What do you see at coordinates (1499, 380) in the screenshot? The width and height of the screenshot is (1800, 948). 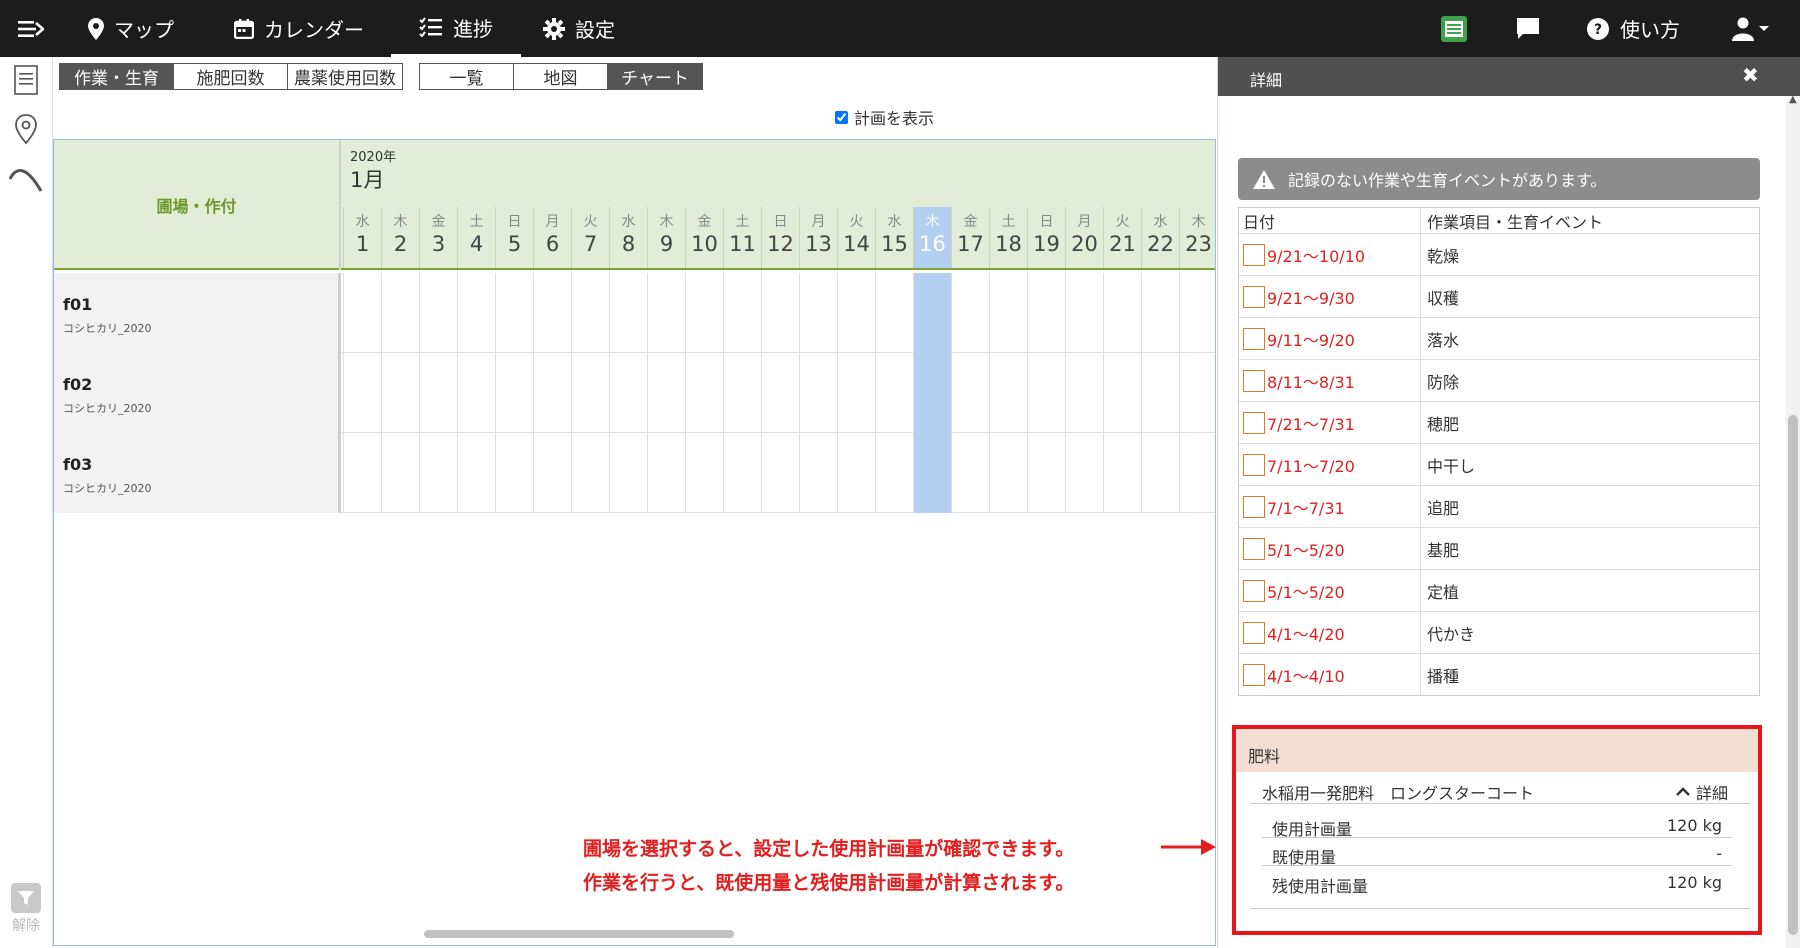 I see `event-row: 8/11〜8/31 防除` at bounding box center [1499, 380].